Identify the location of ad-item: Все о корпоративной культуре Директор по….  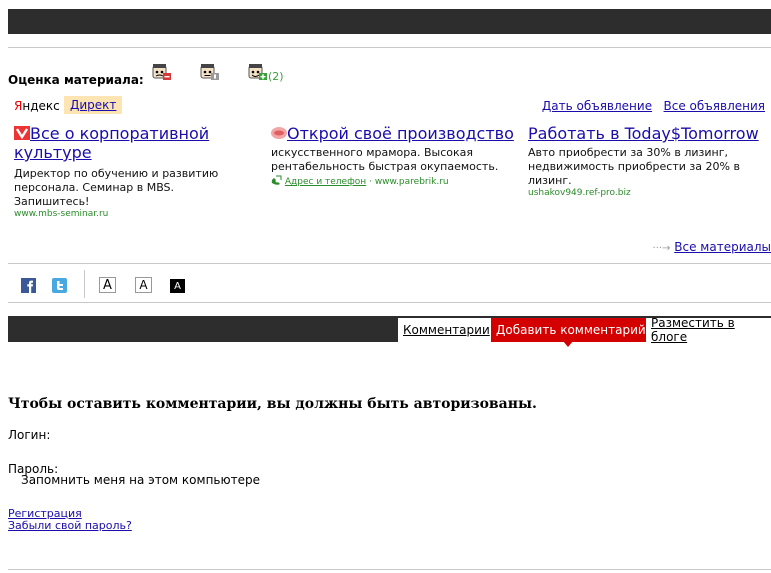
(129, 171).